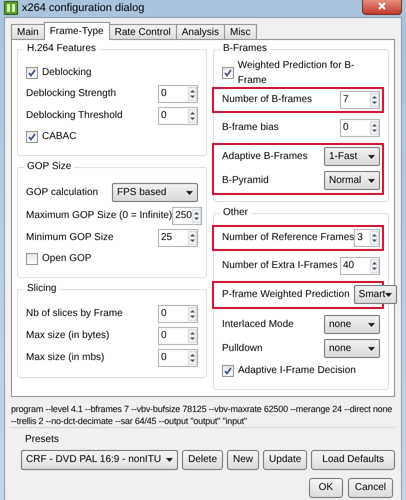  What do you see at coordinates (84, 8) in the screenshot?
I see `window-title: x264 configuration dialog` at bounding box center [84, 8].